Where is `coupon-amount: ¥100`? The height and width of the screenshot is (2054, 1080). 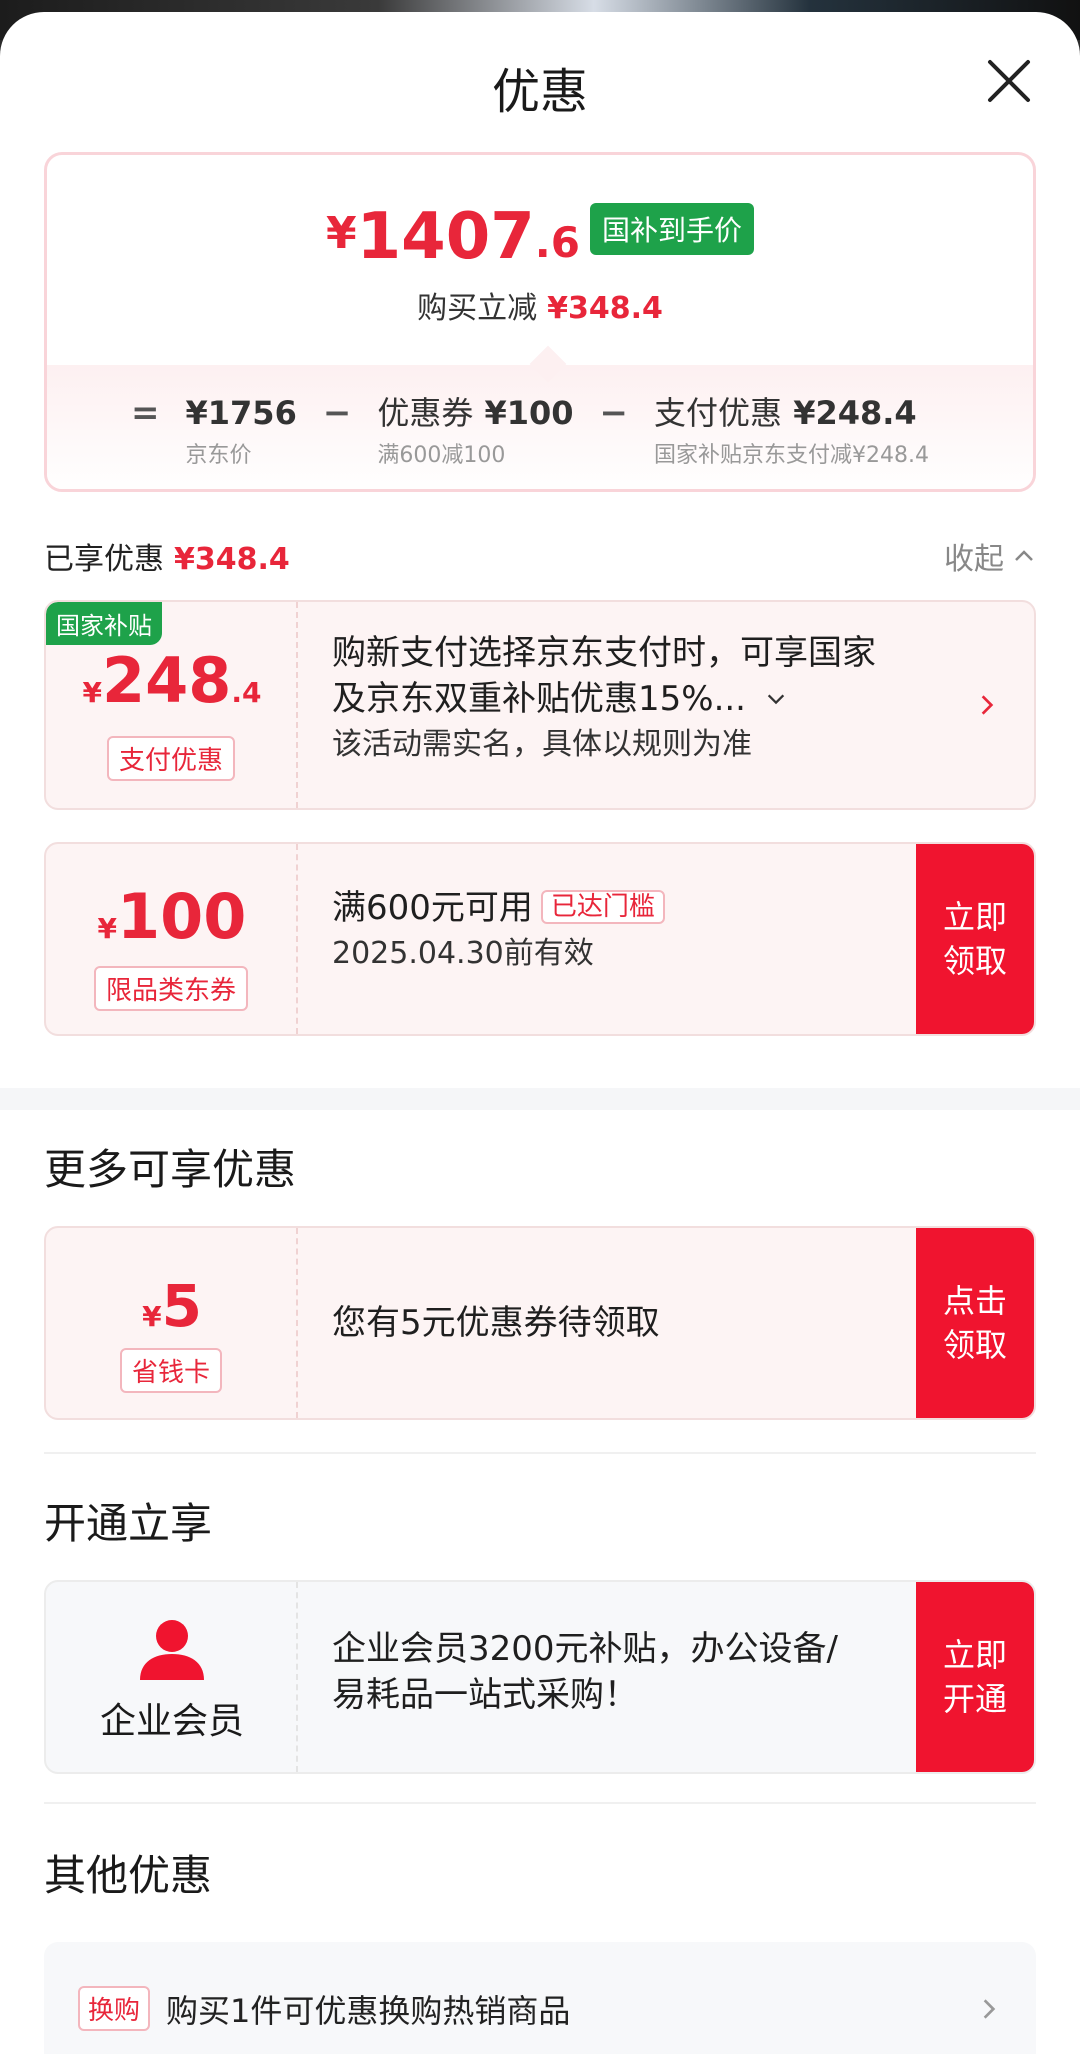 coupon-amount: ¥100 is located at coordinates (172, 916).